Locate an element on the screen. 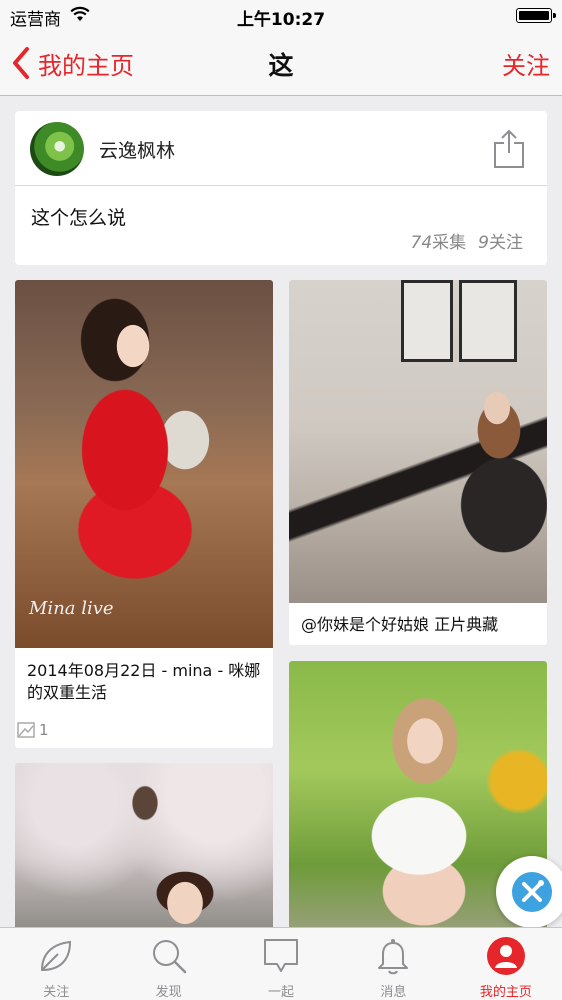 The image size is (562, 1000). back-button: 我的主页 is located at coordinates (72, 63).